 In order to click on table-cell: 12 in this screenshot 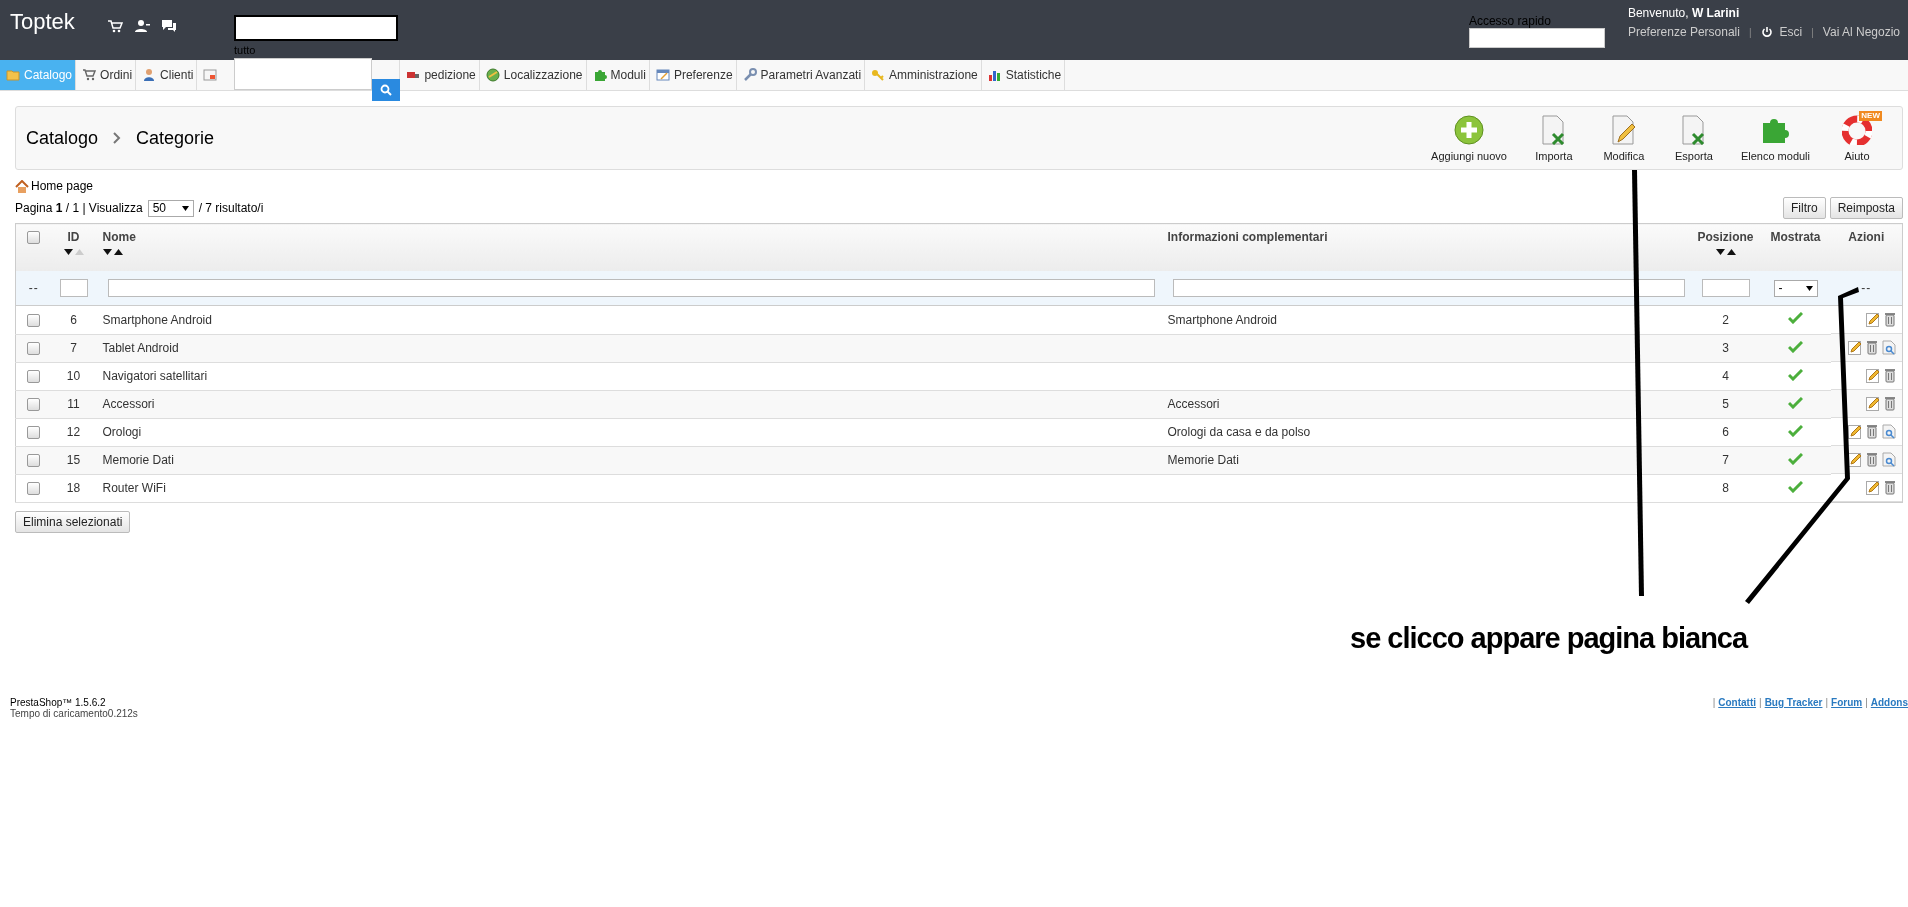, I will do `click(73, 432)`.